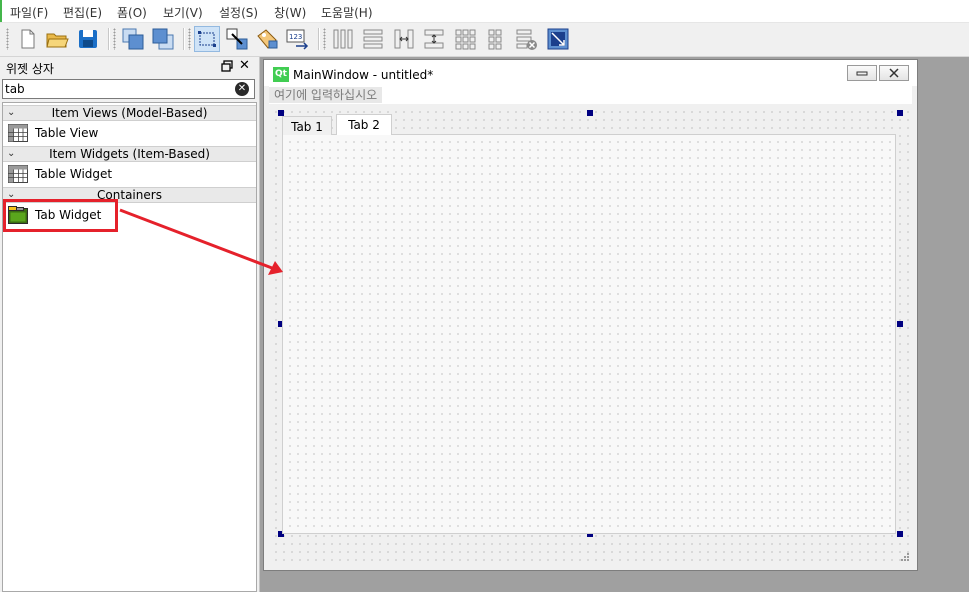 The image size is (969, 592). I want to click on drag-arrow-annotation, so click(201, 241).